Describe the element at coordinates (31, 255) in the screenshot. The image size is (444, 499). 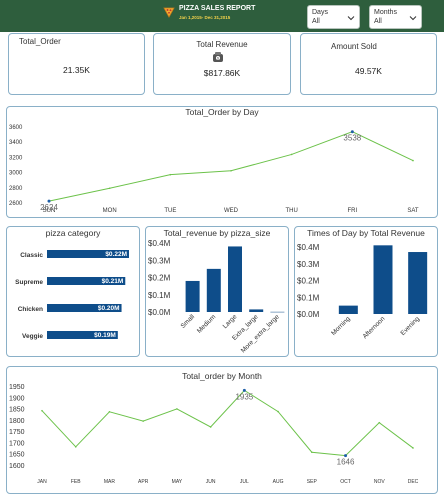
I see `category-label: Classic` at that location.